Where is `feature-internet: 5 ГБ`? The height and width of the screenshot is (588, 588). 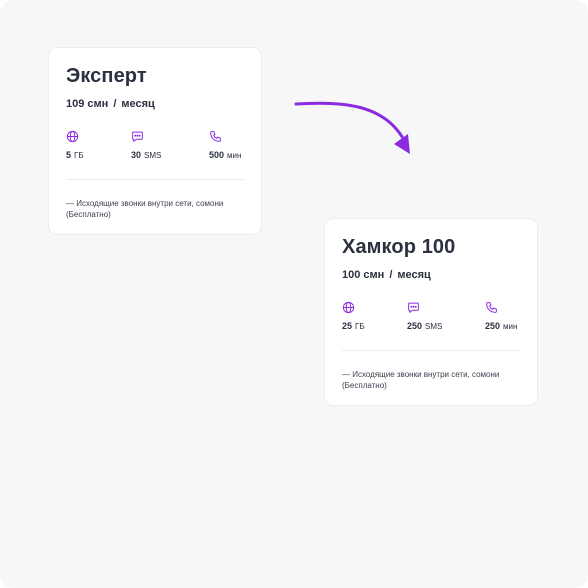 feature-internet: 5 ГБ is located at coordinates (75, 145).